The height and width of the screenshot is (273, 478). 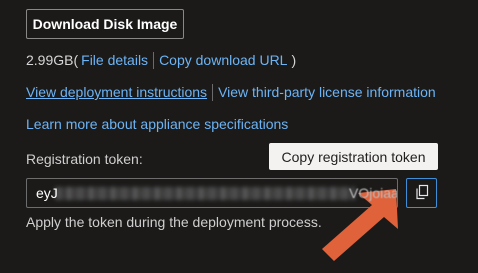 I want to click on copy-icon, so click(x=422, y=193).